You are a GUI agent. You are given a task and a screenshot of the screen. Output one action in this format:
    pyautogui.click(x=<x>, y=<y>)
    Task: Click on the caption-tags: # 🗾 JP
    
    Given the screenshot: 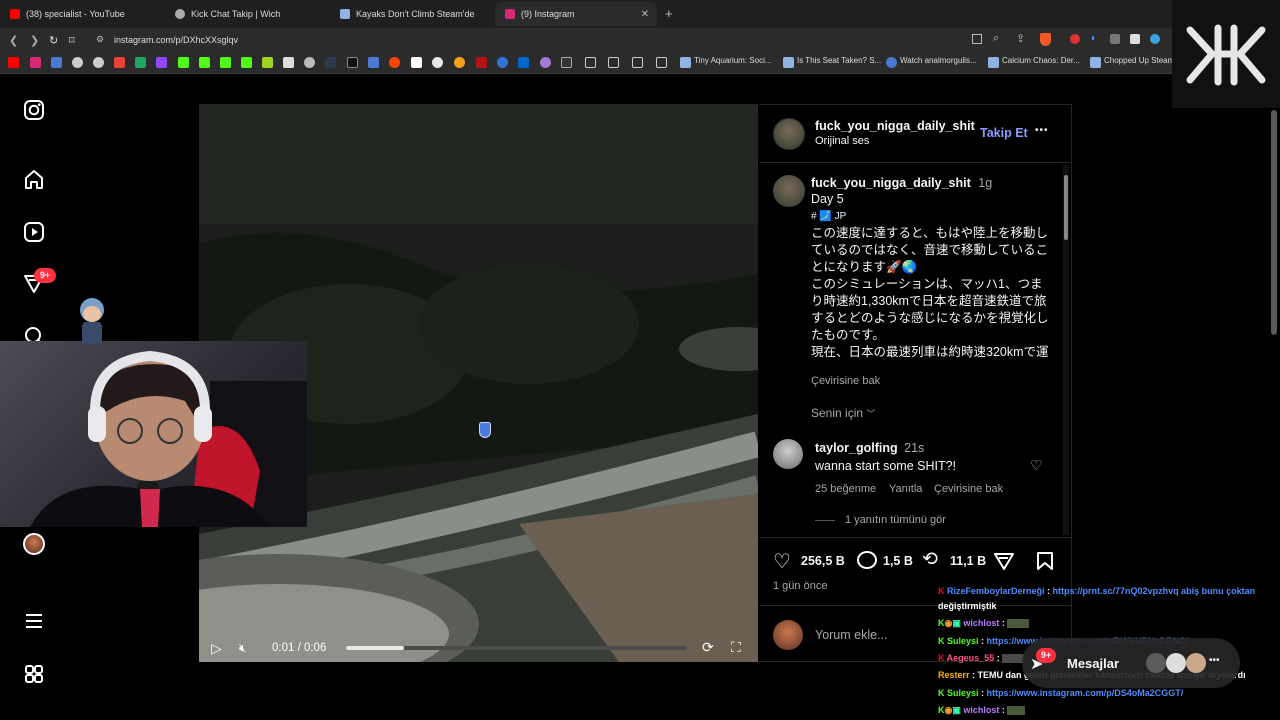 What is the action you would take?
    pyautogui.click(x=931, y=216)
    